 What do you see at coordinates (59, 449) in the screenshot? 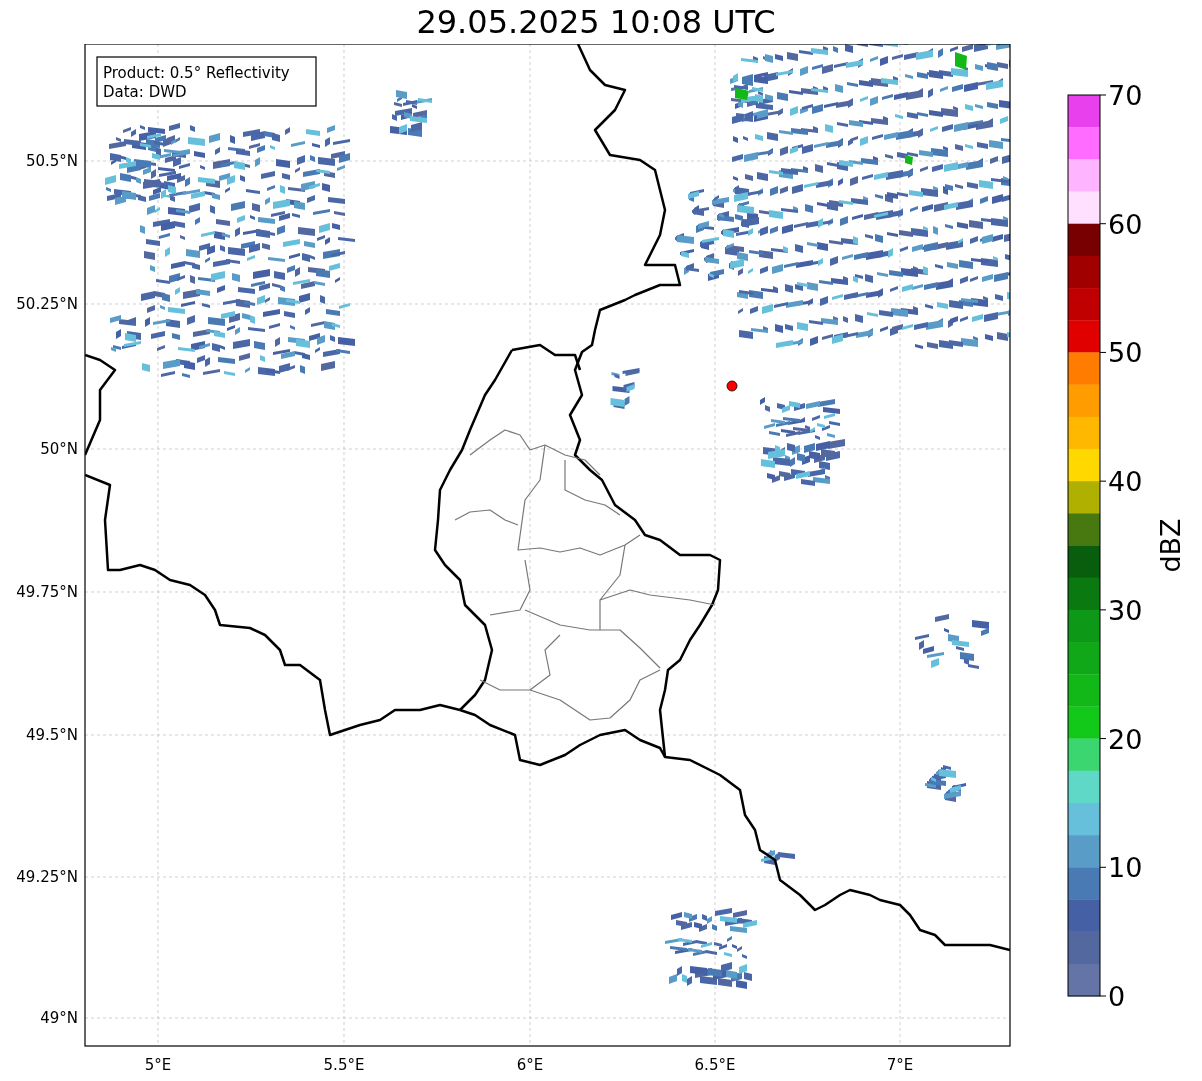
I see `latitude-label: 50°N` at bounding box center [59, 449].